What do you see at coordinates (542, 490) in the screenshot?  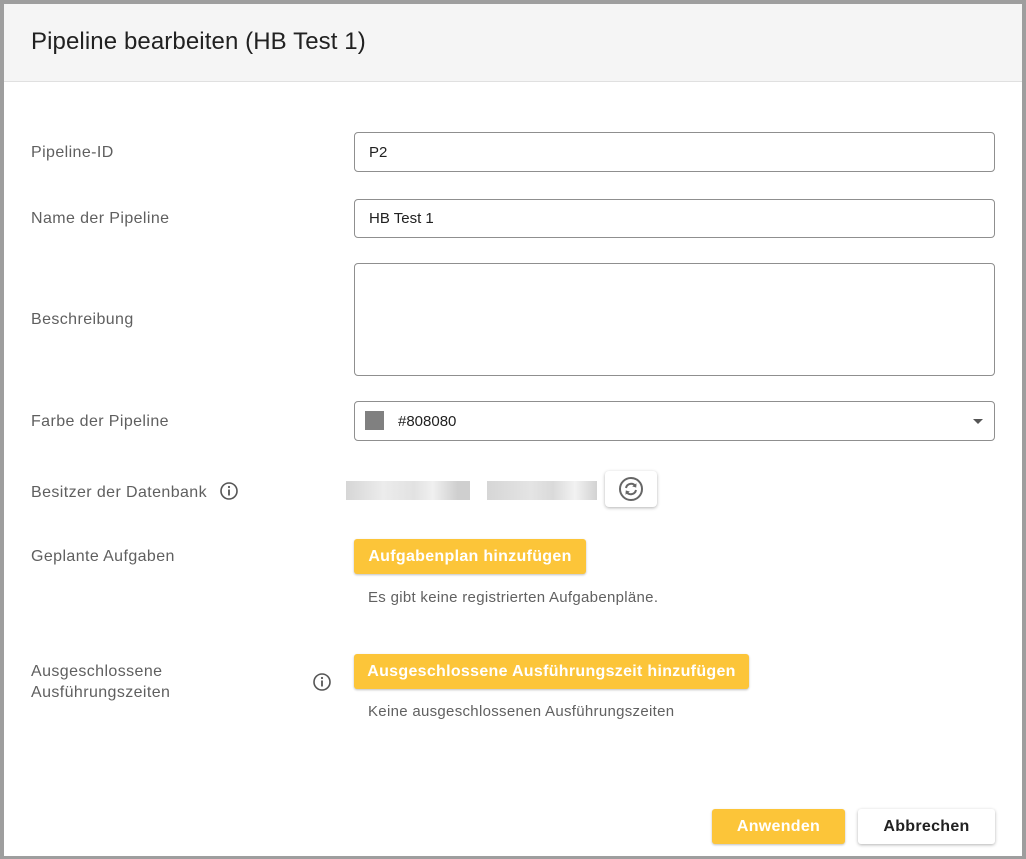 I see `owner-masked-email` at bounding box center [542, 490].